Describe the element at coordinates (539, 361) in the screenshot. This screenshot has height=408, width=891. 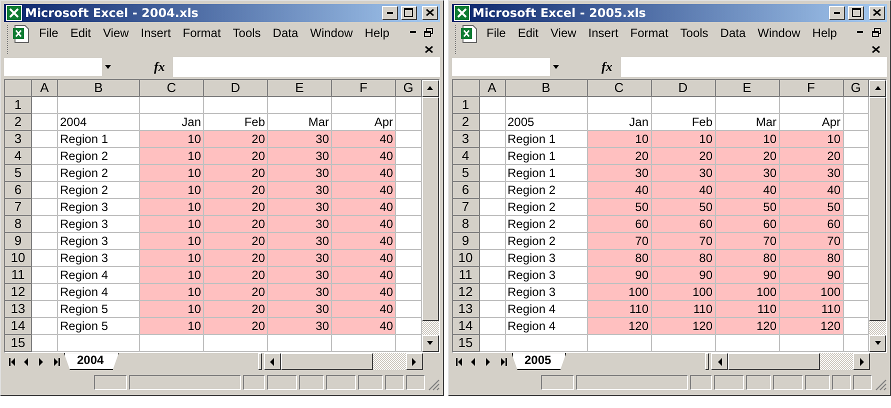
I see `sheet-tab: 2005` at that location.